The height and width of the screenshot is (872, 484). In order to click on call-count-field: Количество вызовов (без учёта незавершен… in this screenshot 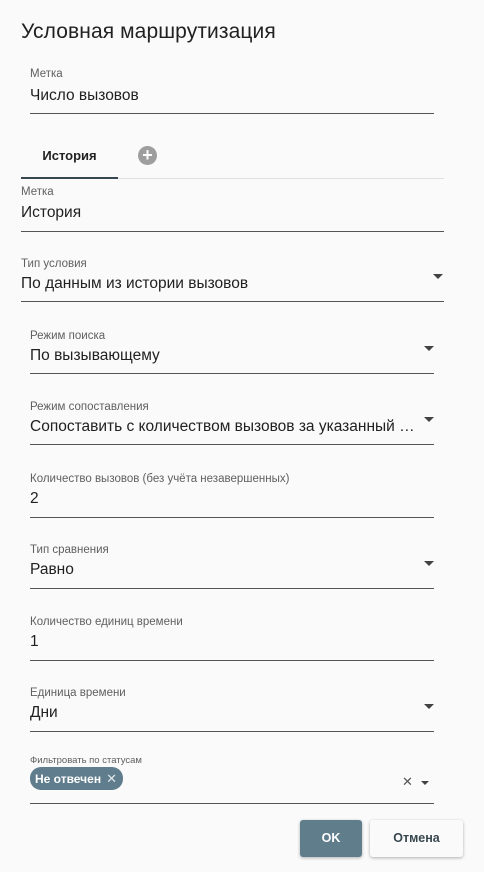, I will do `click(232, 493)`.